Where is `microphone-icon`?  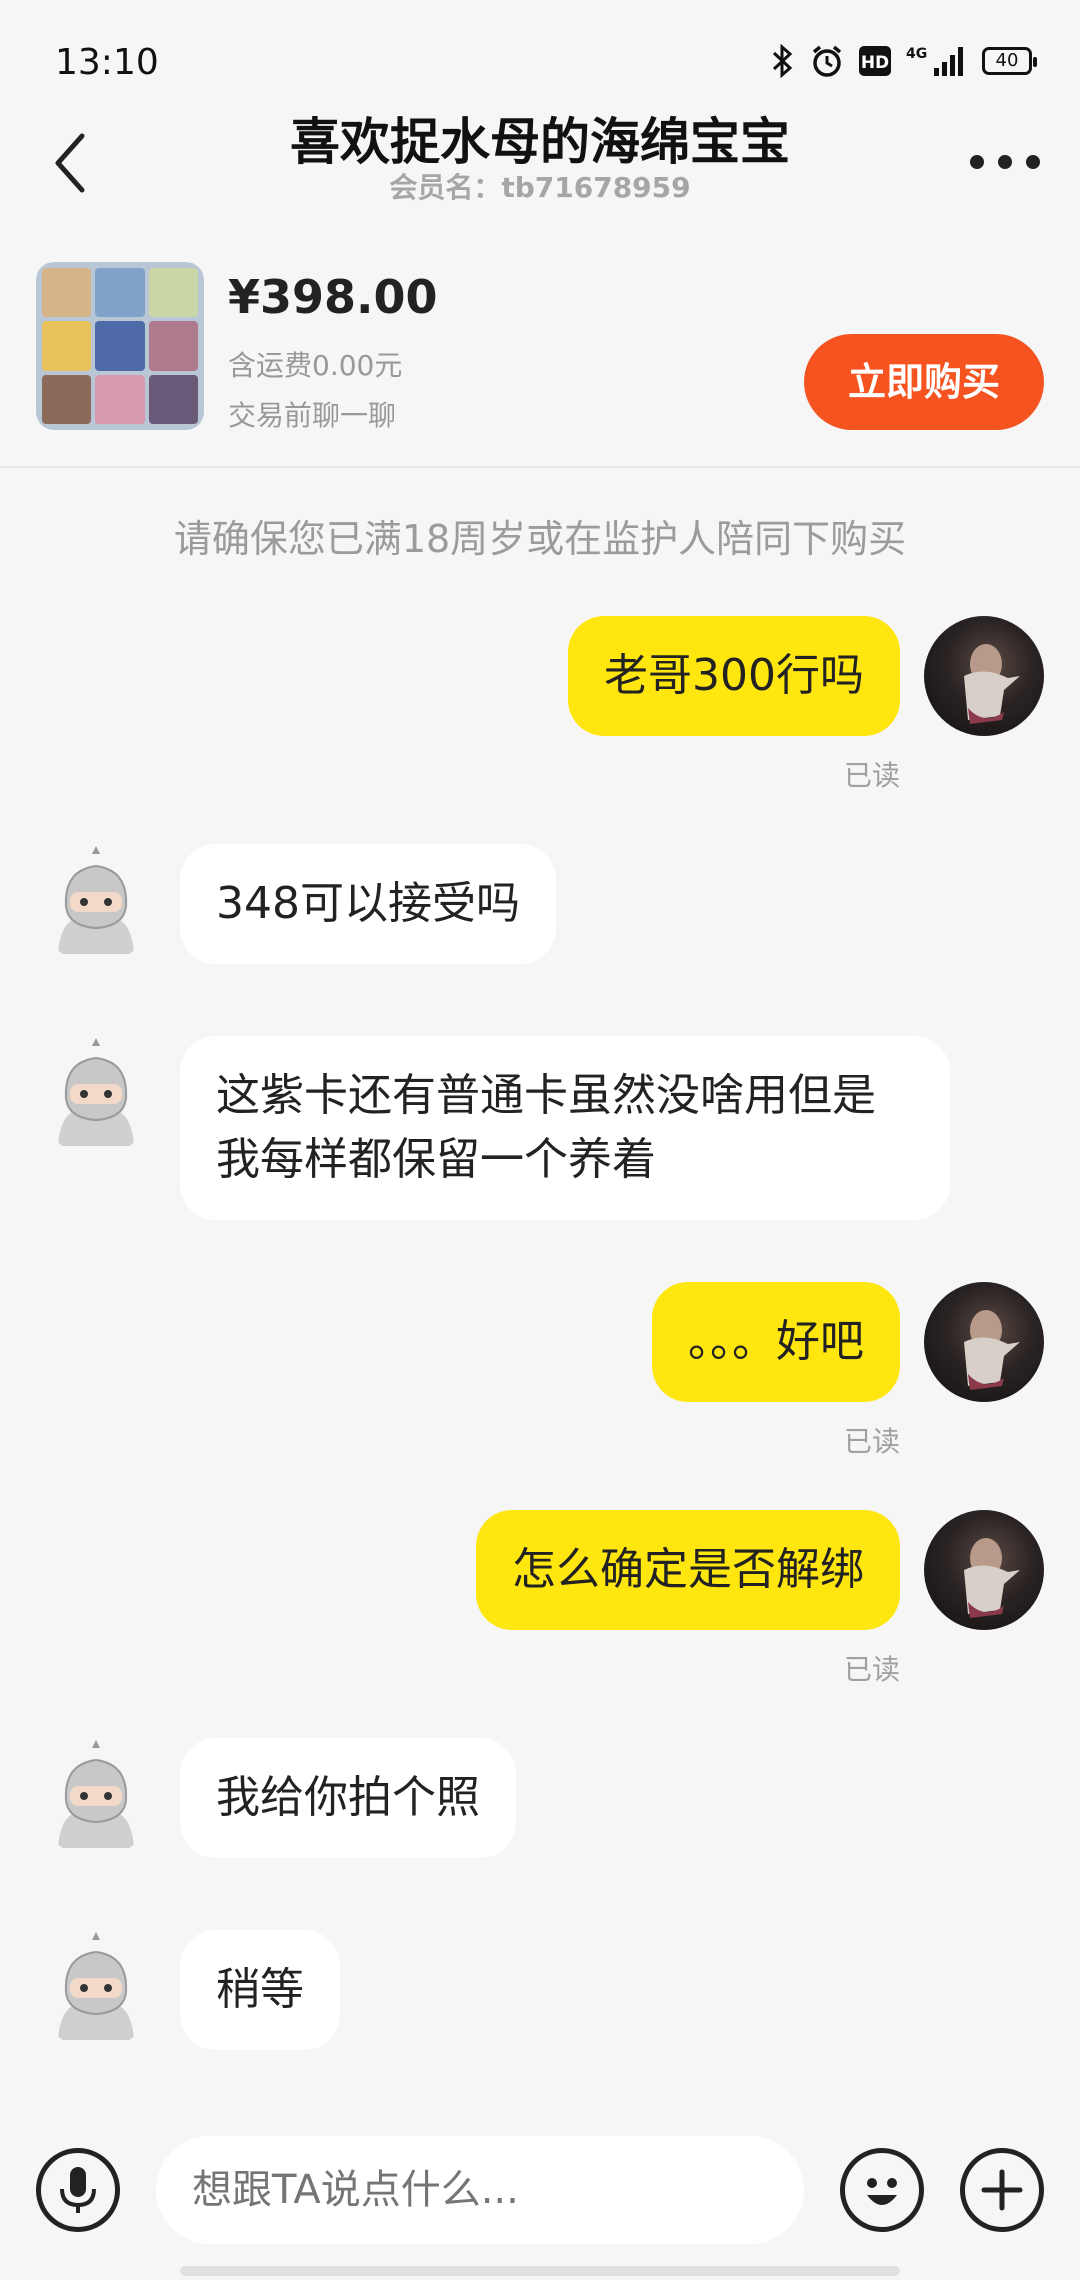
microphone-icon is located at coordinates (78, 2190).